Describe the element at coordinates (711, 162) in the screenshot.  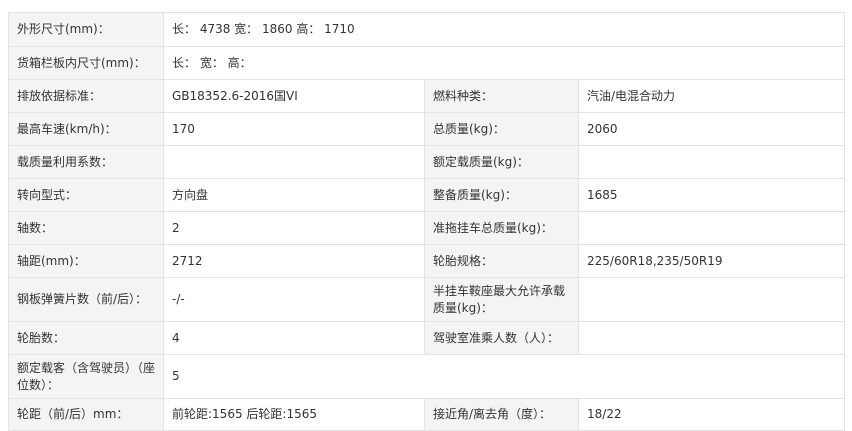
I see `spec-value-rated-load` at that location.